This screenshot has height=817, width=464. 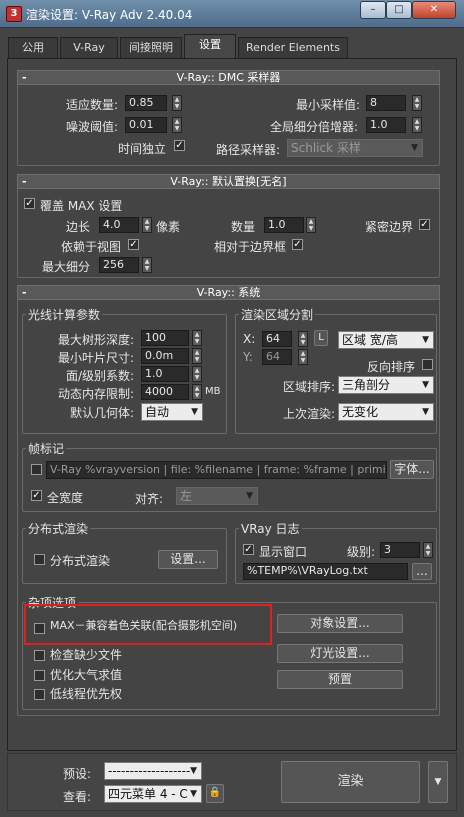 I want to click on amount-spinner: ▲ ▼, so click(x=311, y=225).